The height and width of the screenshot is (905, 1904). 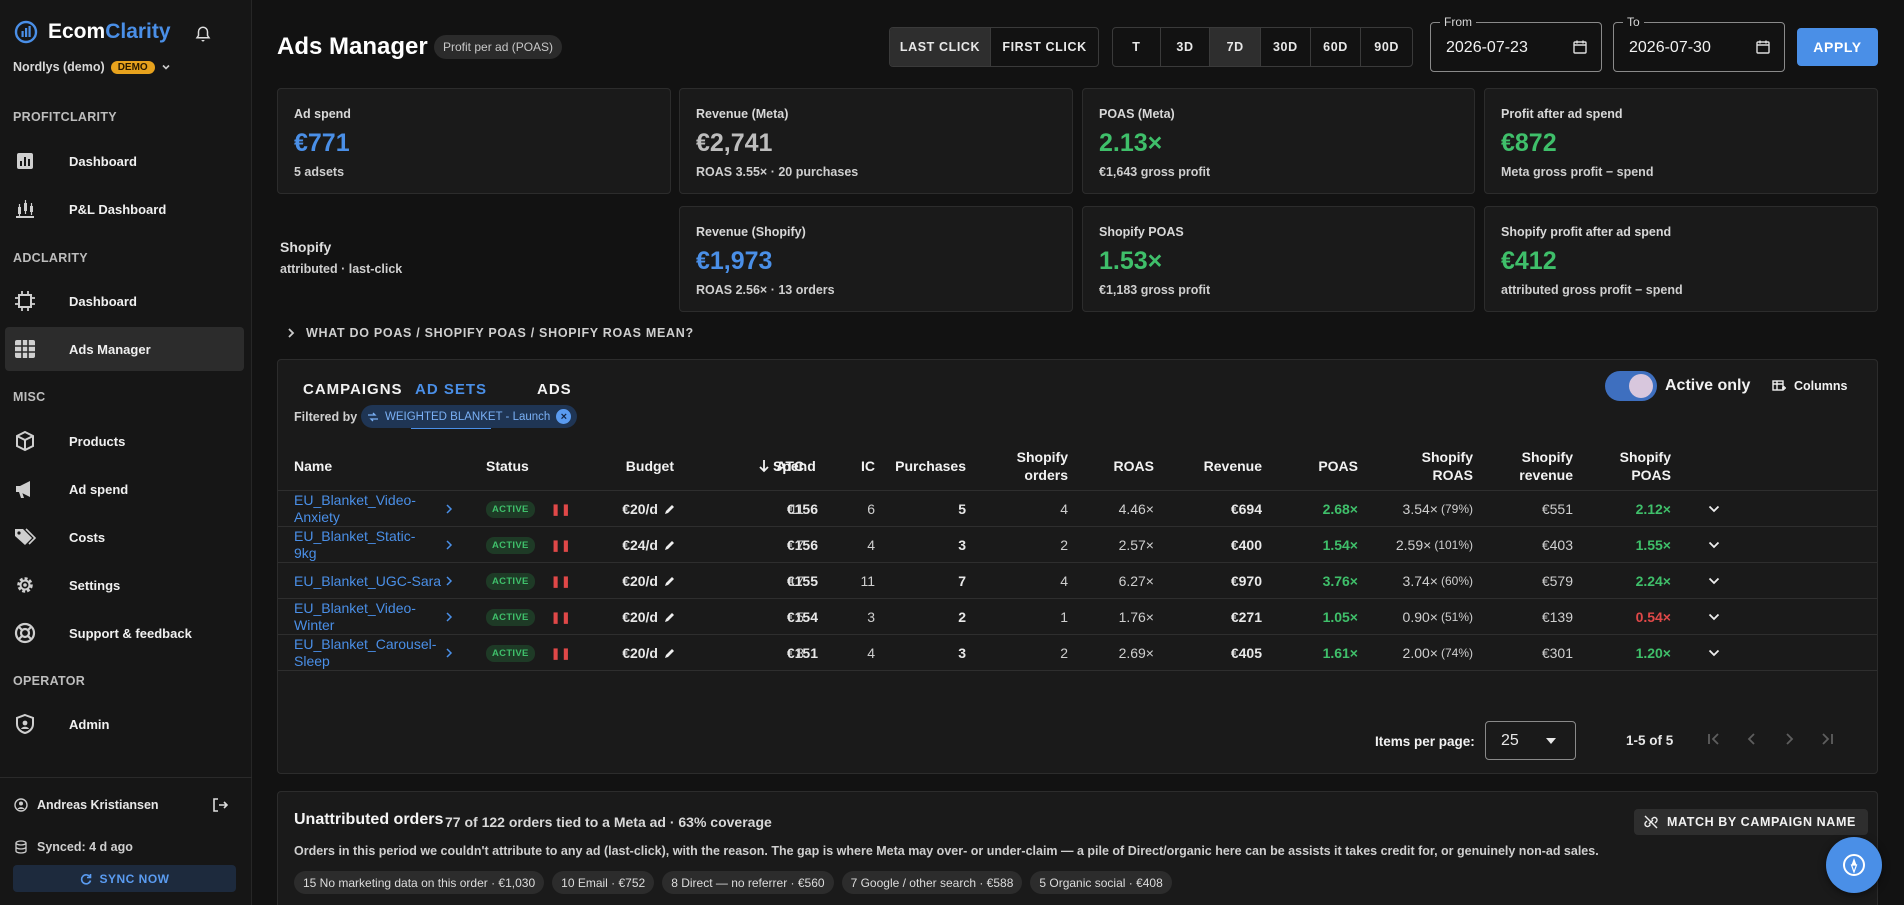 What do you see at coordinates (1809, 386) in the screenshot?
I see `columns-button: Columns` at bounding box center [1809, 386].